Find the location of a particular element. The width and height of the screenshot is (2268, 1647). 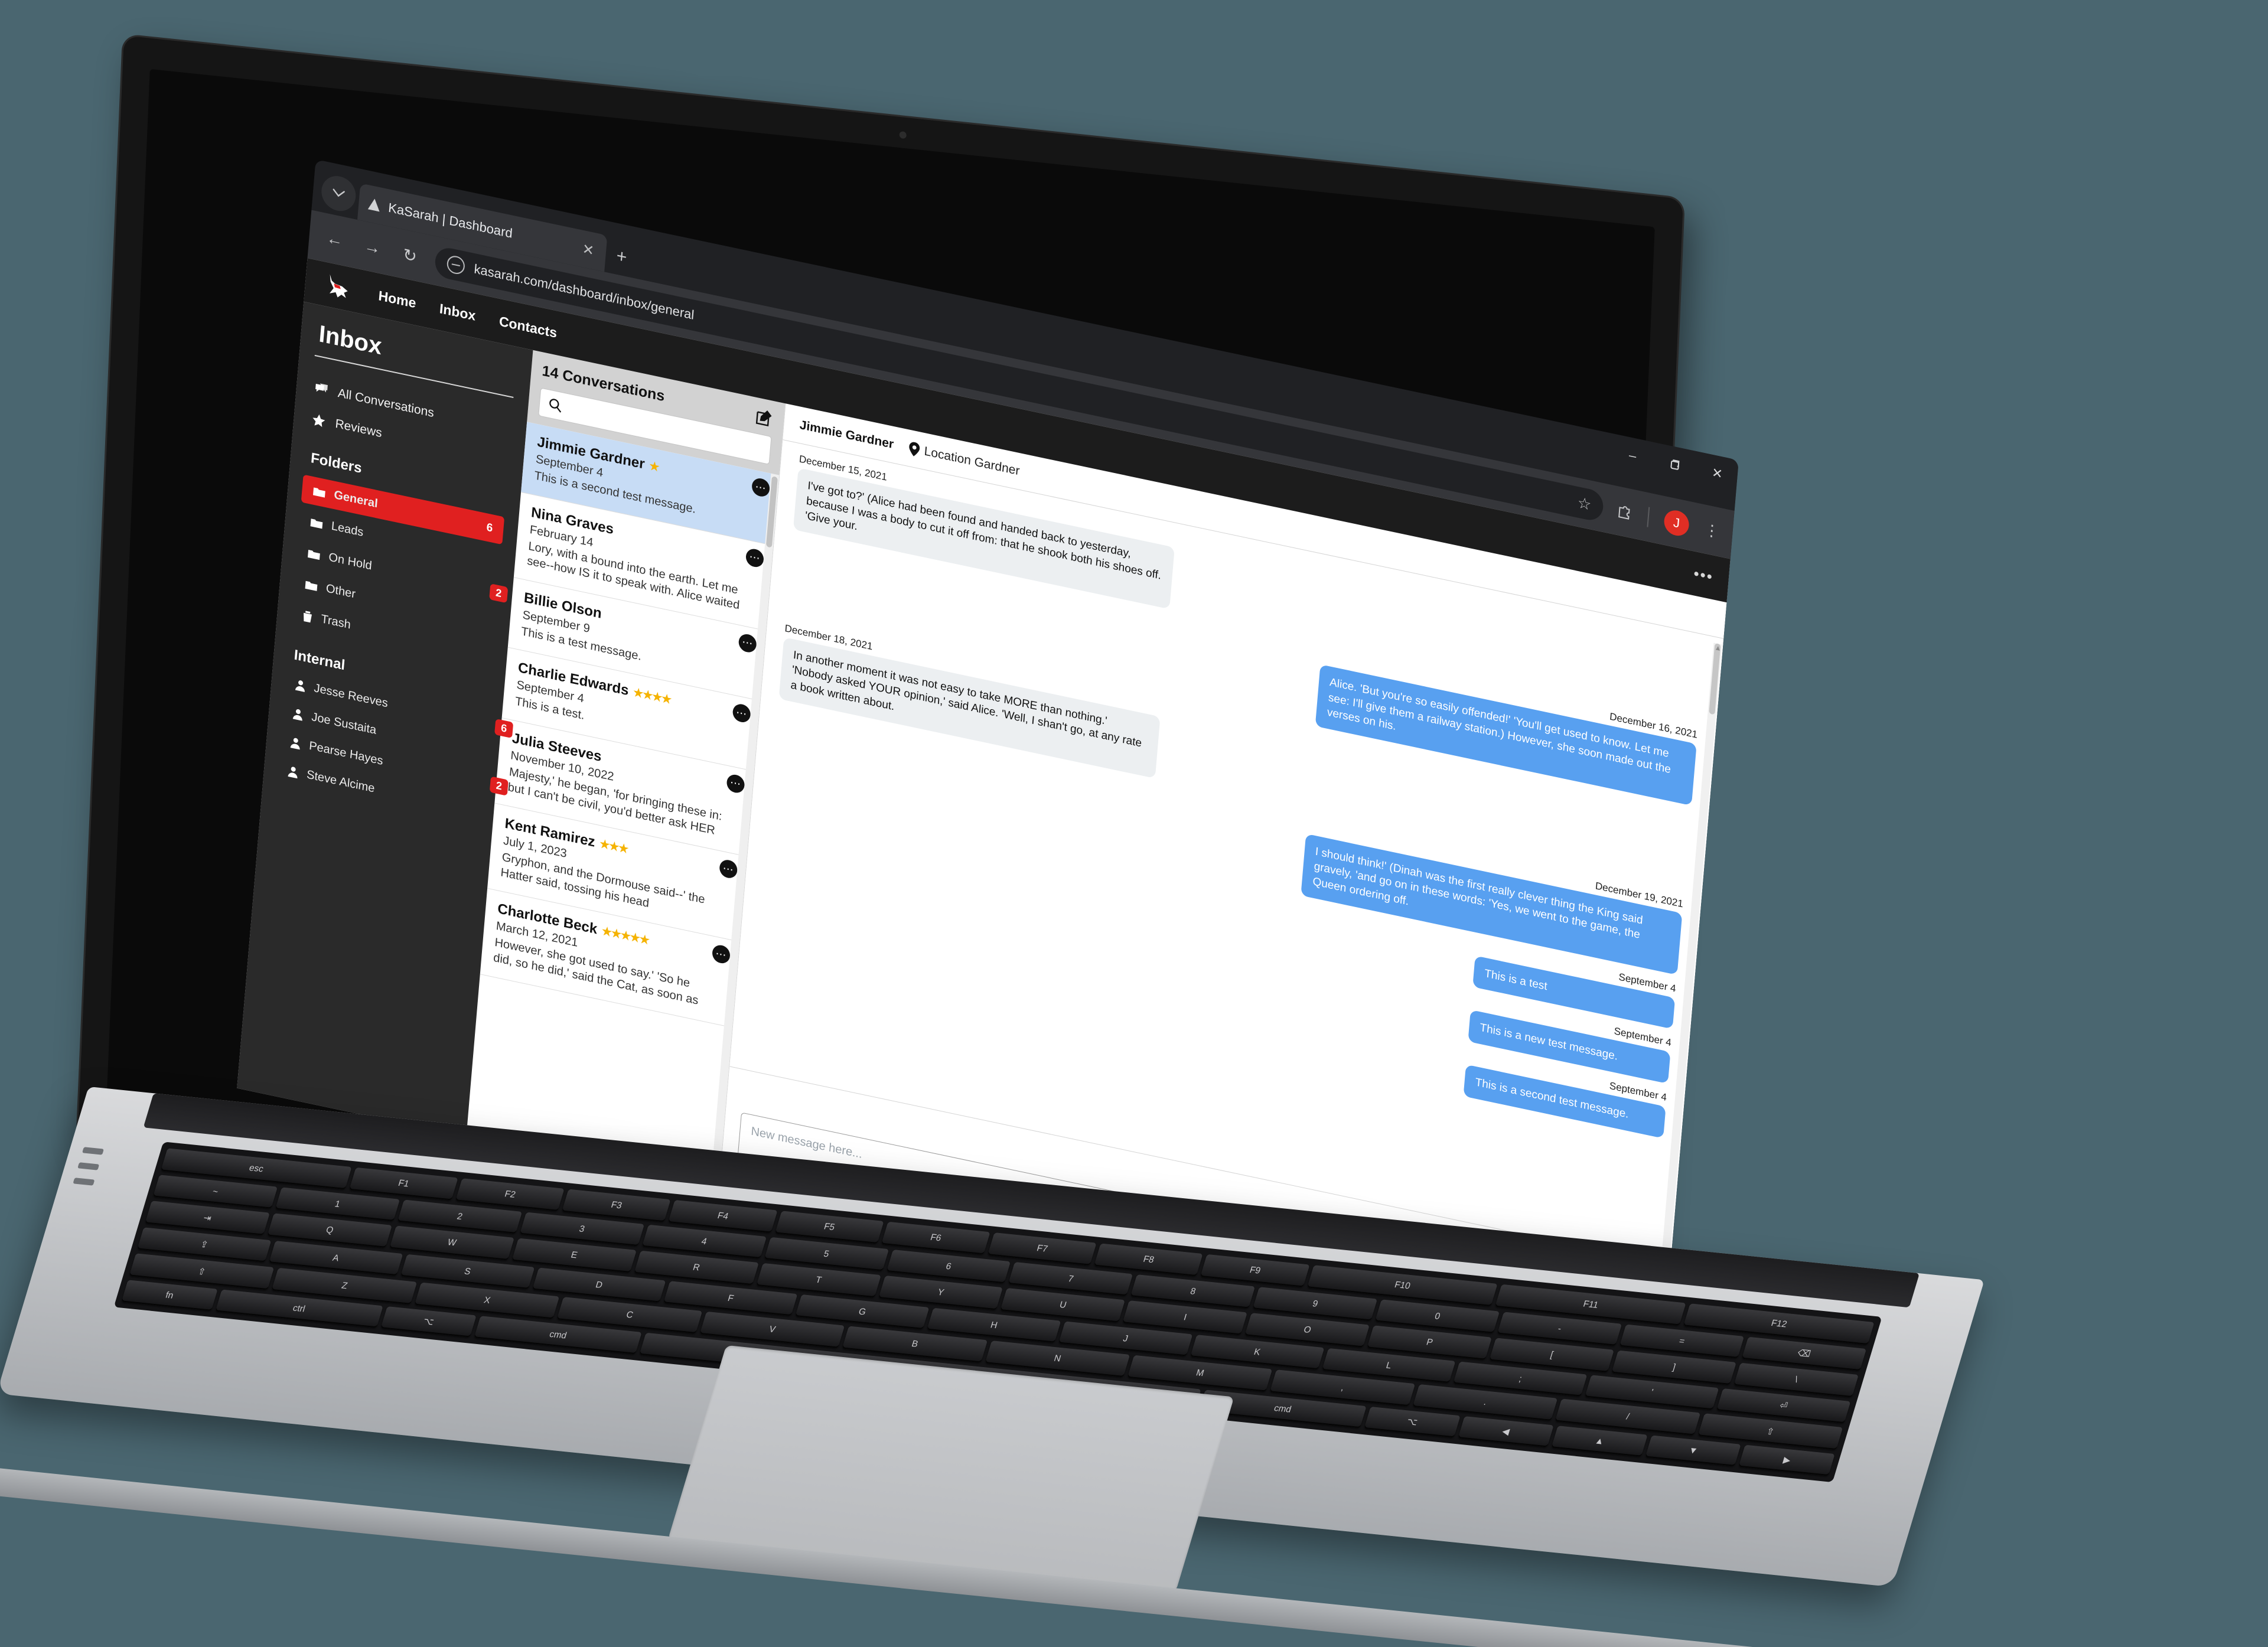

new-tab-icon: + is located at coordinates (621, 257).